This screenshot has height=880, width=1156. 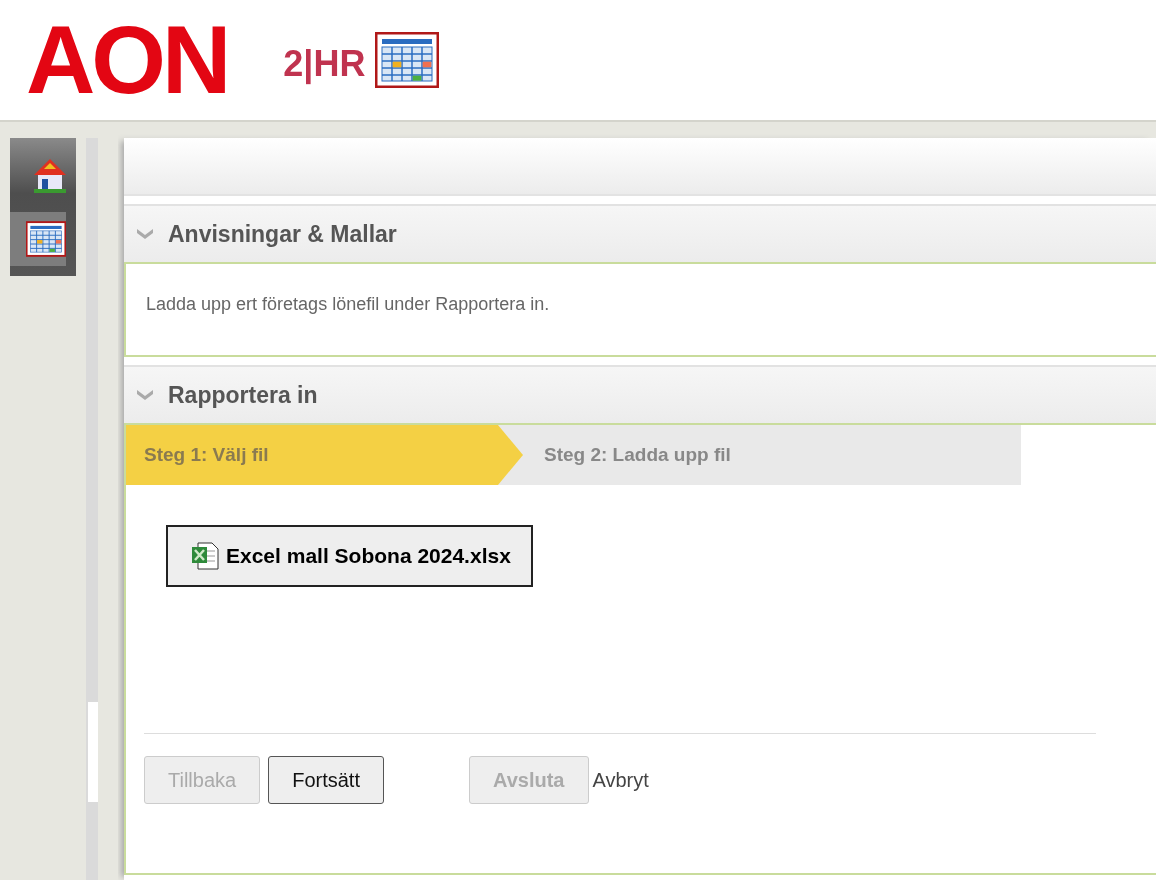 I want to click on product-name: 2|HR, so click(x=324, y=64).